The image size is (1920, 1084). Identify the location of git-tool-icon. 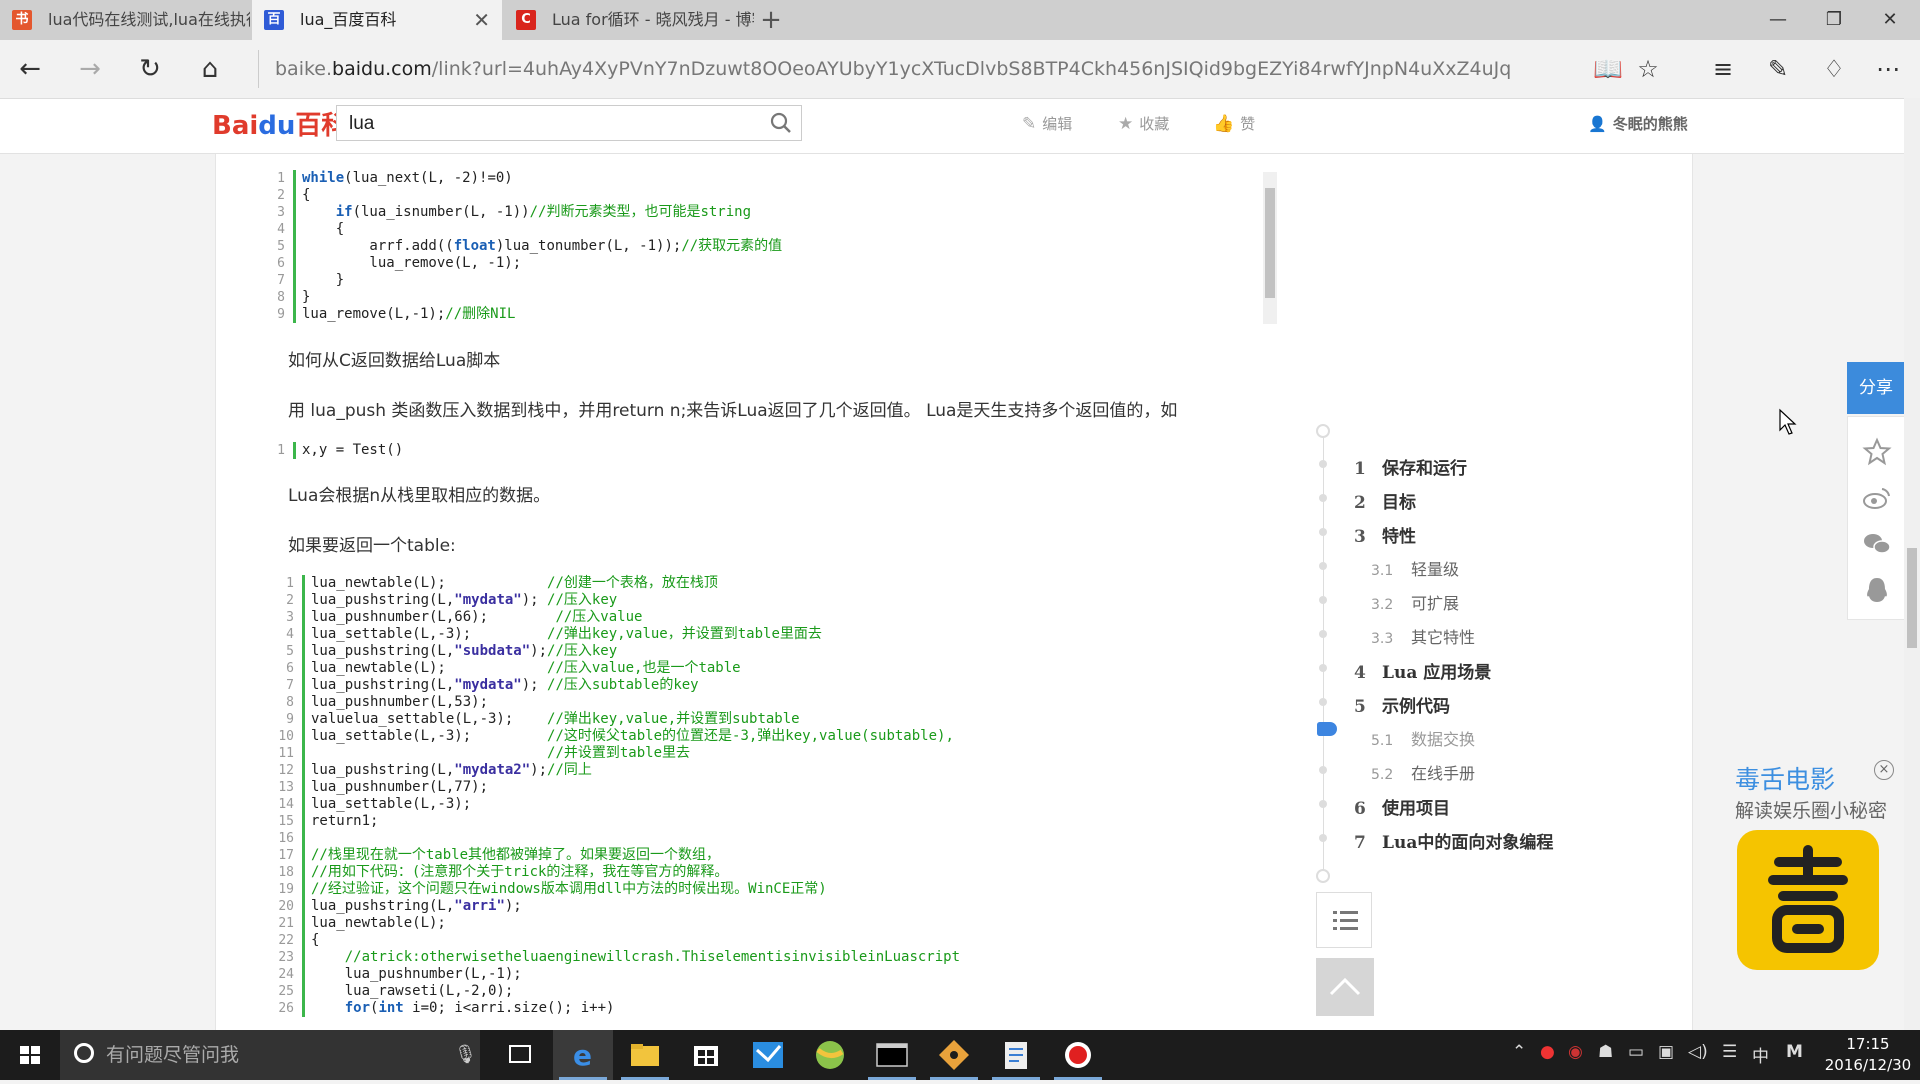
(954, 1055).